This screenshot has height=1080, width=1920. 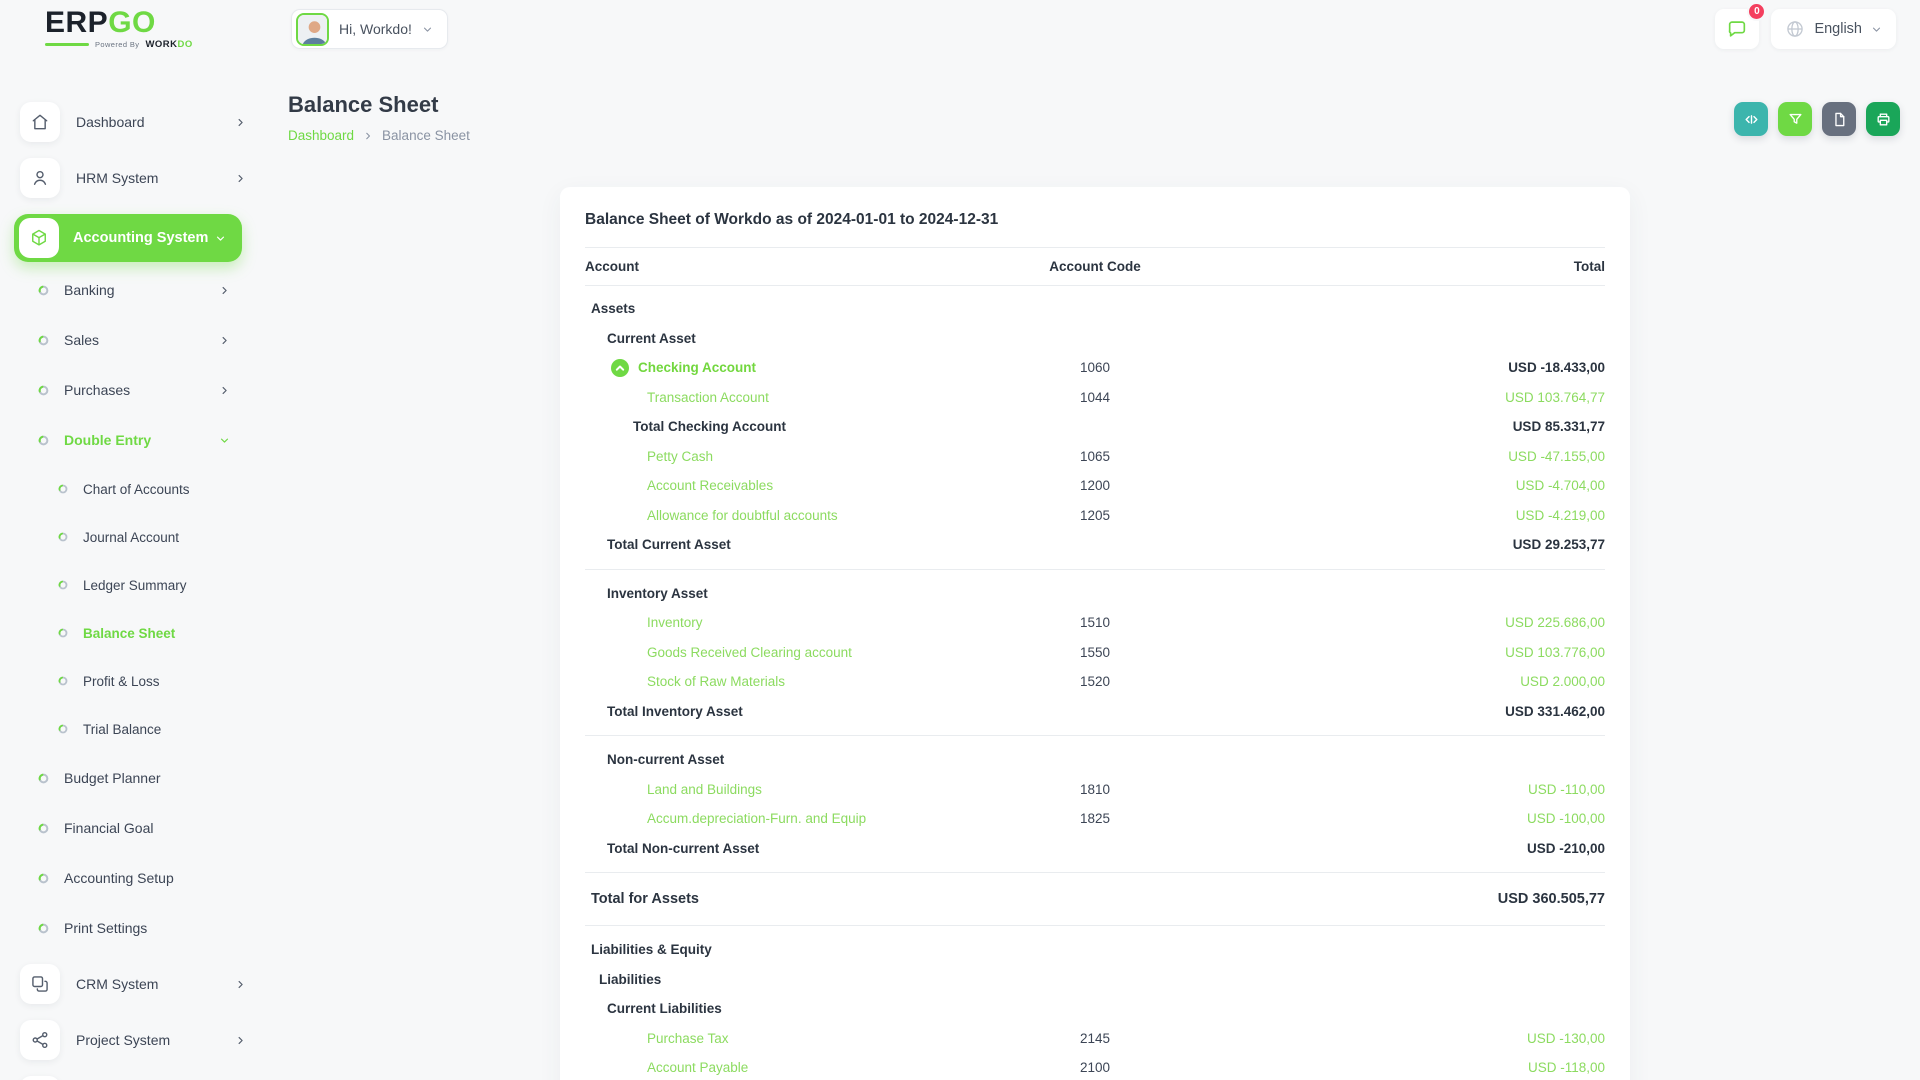 What do you see at coordinates (1095, 309) in the screenshot?
I see `row-assets: Assets` at bounding box center [1095, 309].